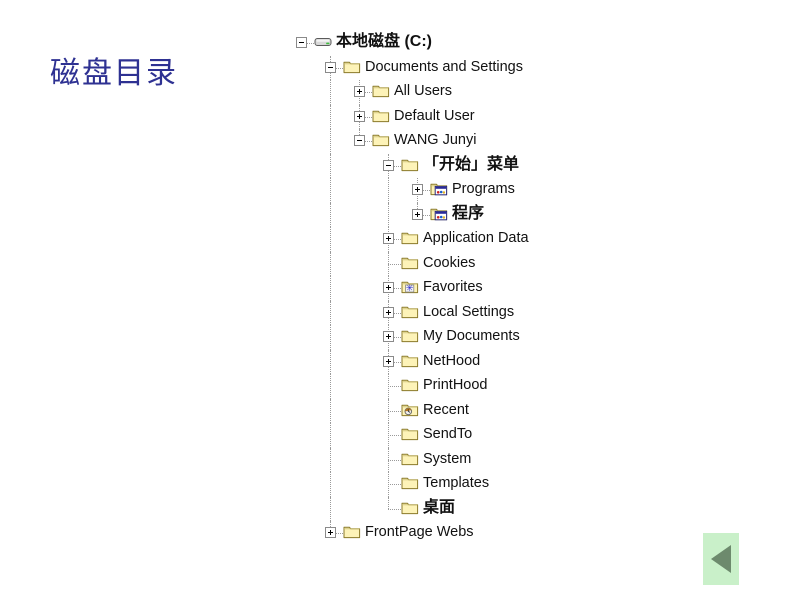  What do you see at coordinates (536, 92) in the screenshot?
I see `tree-node: All Users` at bounding box center [536, 92].